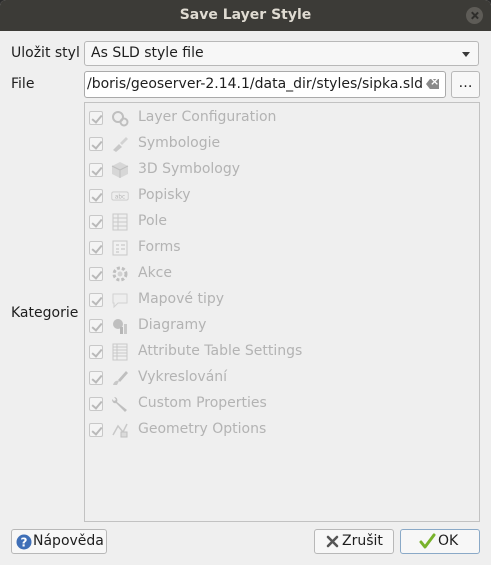 This screenshot has width=491, height=565. I want to click on category-item: Diagramy, so click(279, 326).